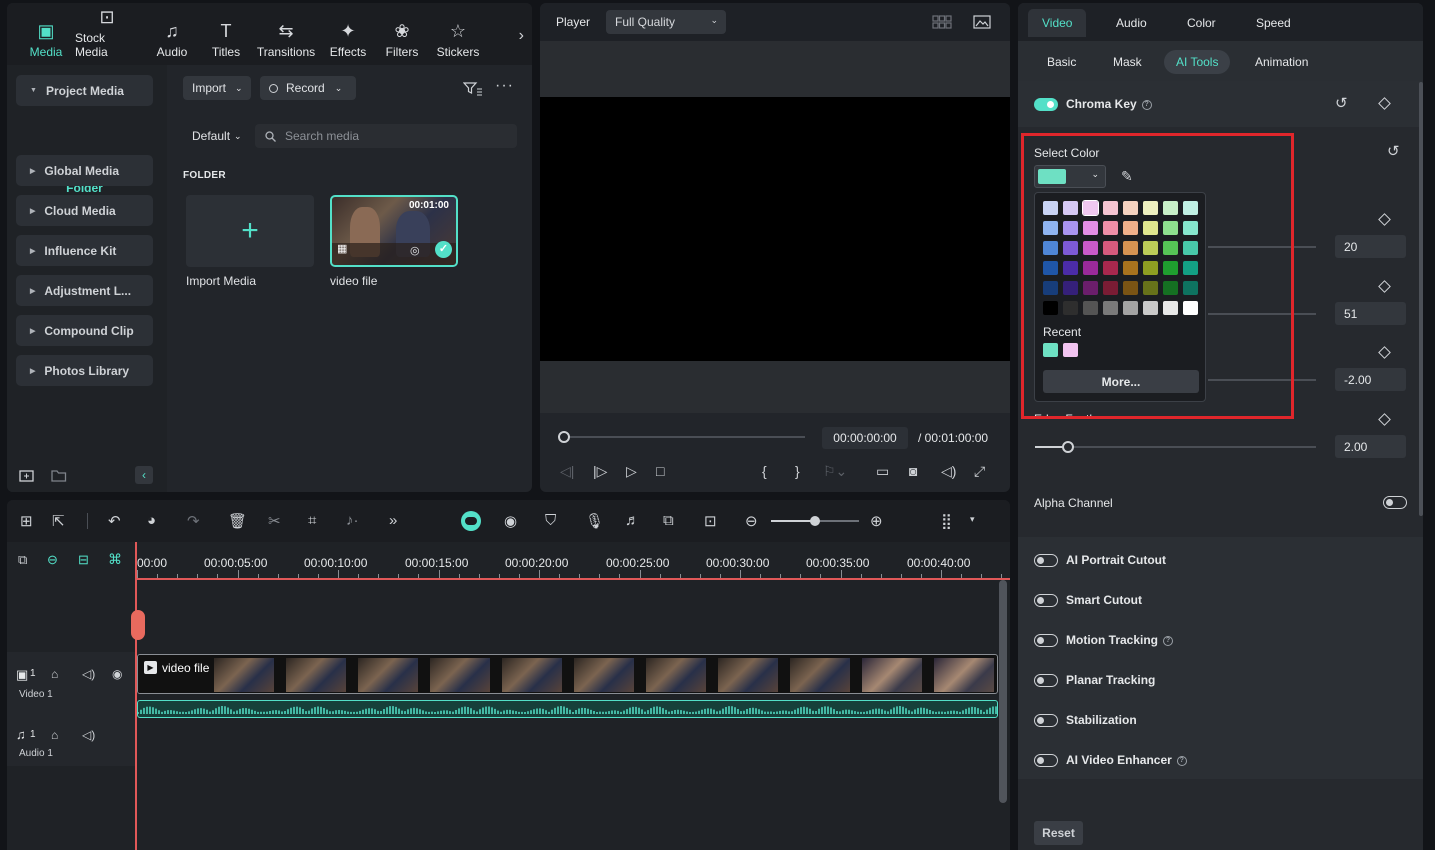 The width and height of the screenshot is (1435, 850). I want to click on zoom-handle, so click(815, 521).